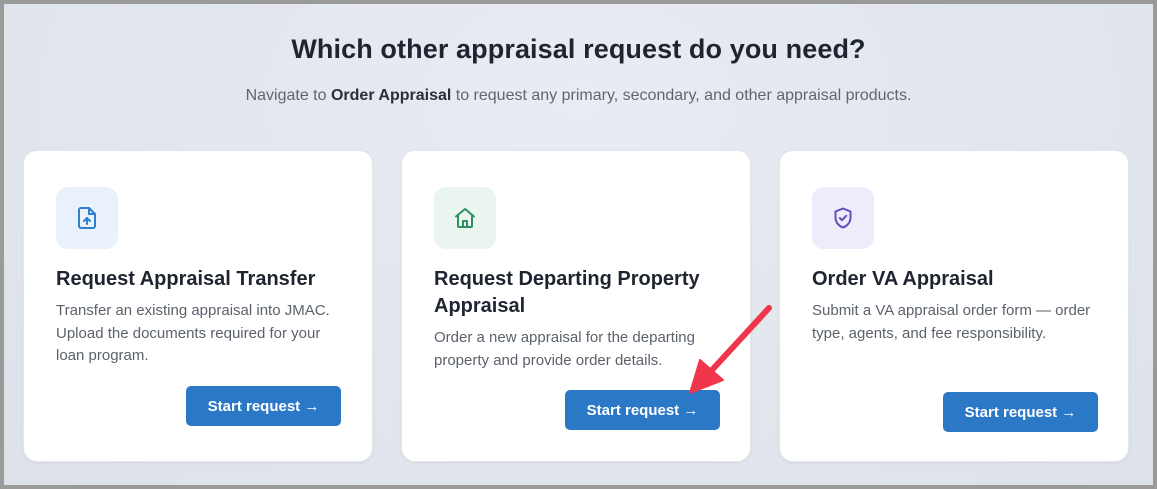 The height and width of the screenshot is (489, 1157). I want to click on subtitle-text-before: Navigate to, so click(288, 95).